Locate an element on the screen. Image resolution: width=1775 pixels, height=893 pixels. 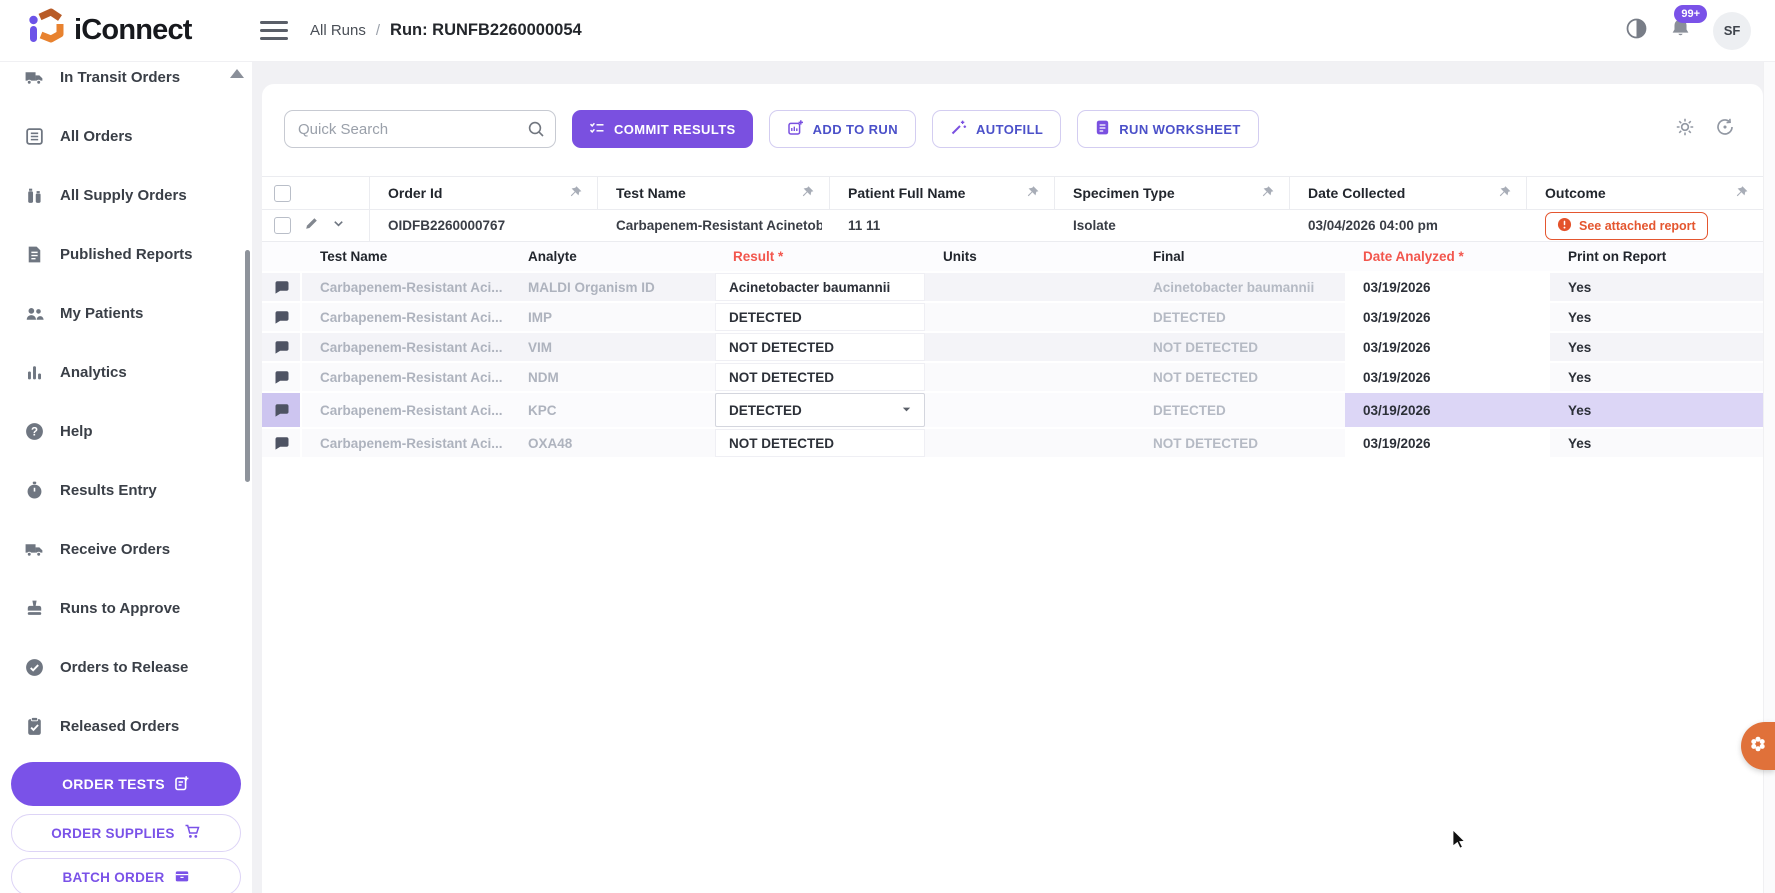
sidebar-item-all-orders: All Orders is located at coordinates (126, 136).